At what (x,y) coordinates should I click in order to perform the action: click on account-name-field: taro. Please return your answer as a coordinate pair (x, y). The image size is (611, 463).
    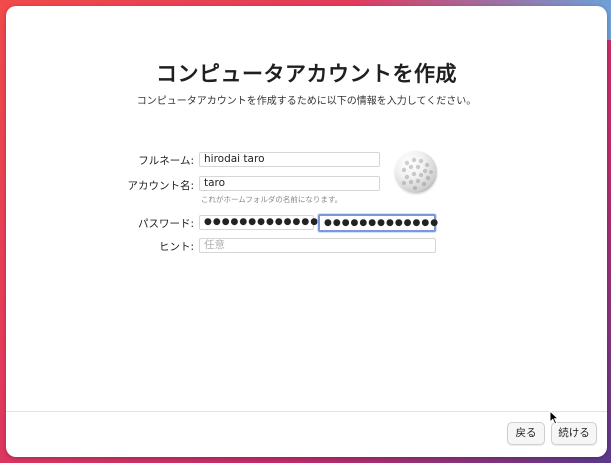
    Looking at the image, I should click on (289, 183).